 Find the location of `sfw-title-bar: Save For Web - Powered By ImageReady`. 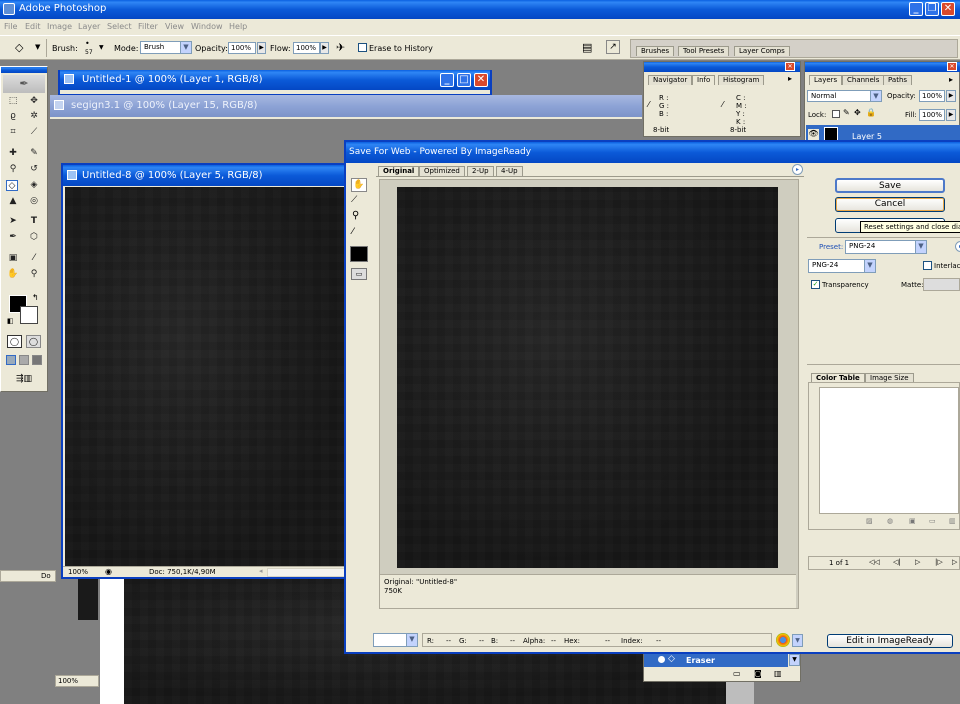

sfw-title-bar: Save For Web - Powered By ImageReady is located at coordinates (653, 152).